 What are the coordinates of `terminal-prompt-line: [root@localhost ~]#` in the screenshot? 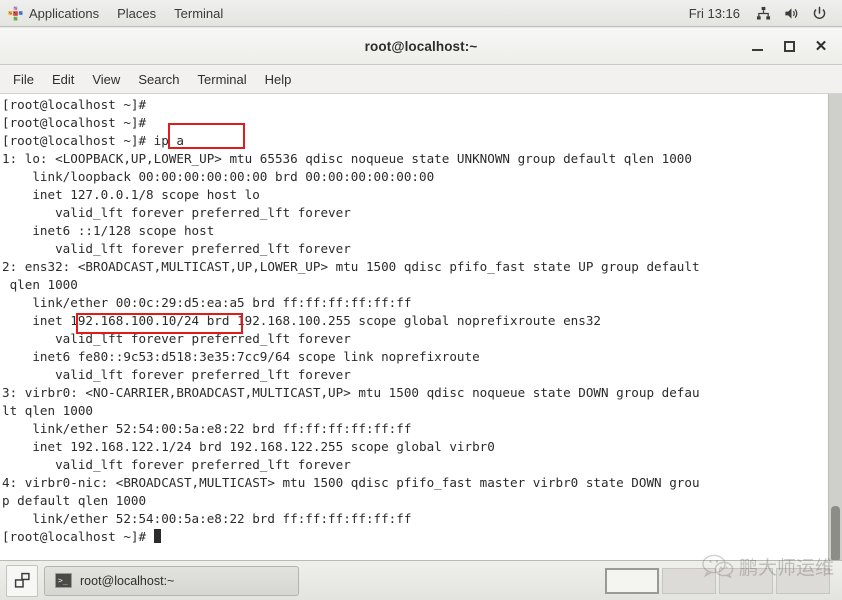 It's located at (415, 537).